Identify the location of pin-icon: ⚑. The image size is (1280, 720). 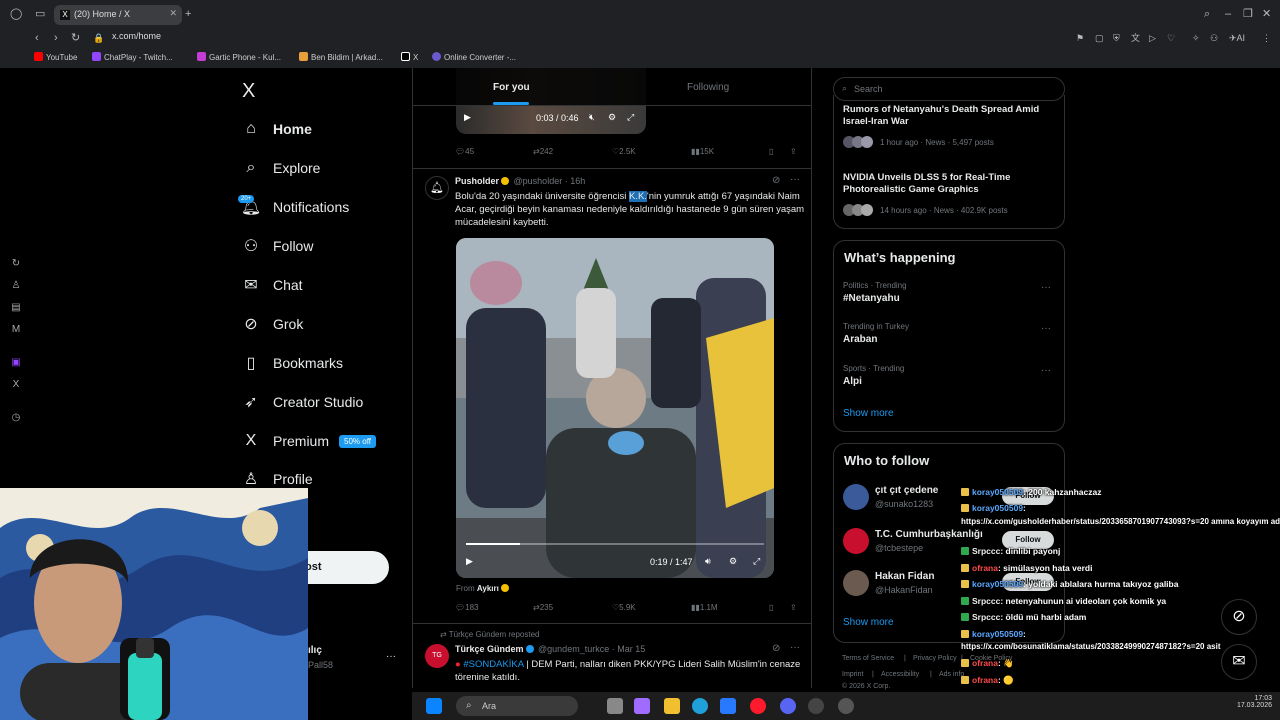
(1080, 38).